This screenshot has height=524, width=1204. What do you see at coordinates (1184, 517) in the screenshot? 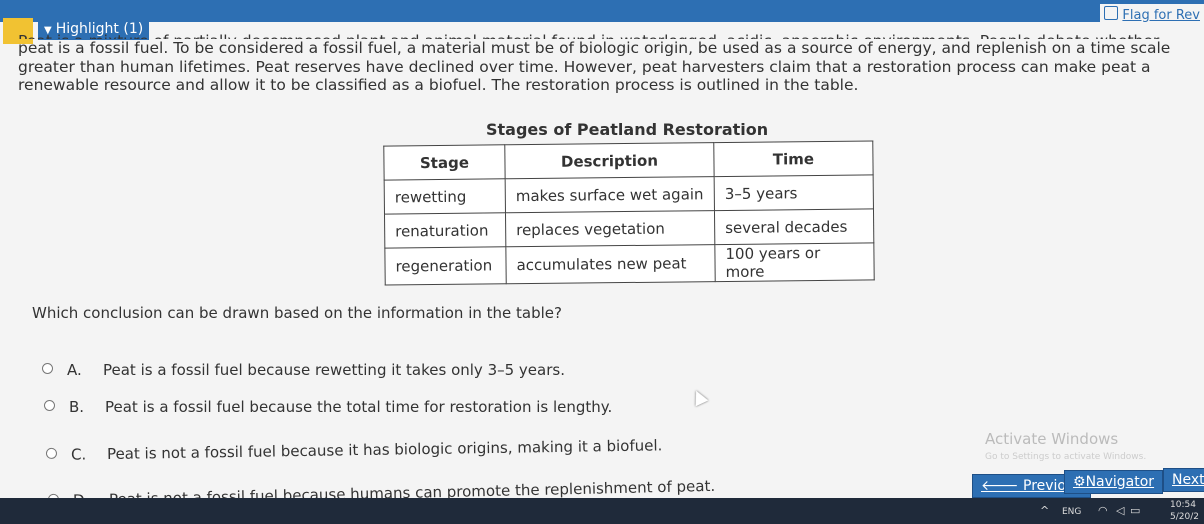
I see `clock-date: 5/20/2` at bounding box center [1184, 517].